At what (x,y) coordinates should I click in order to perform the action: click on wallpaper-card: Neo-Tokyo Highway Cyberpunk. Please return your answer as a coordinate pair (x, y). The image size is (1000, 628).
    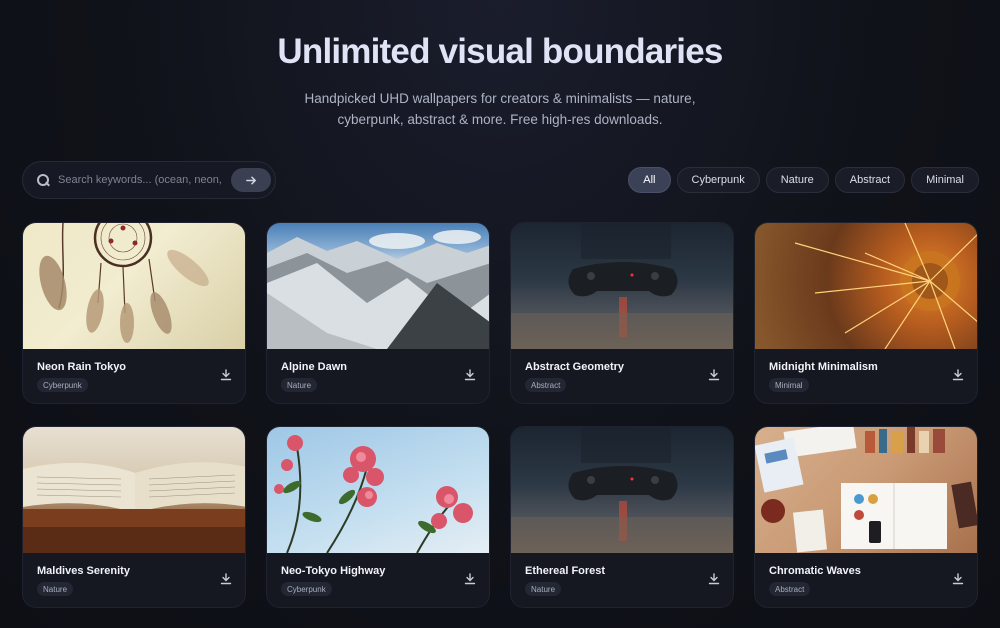
    Looking at the image, I should click on (378, 517).